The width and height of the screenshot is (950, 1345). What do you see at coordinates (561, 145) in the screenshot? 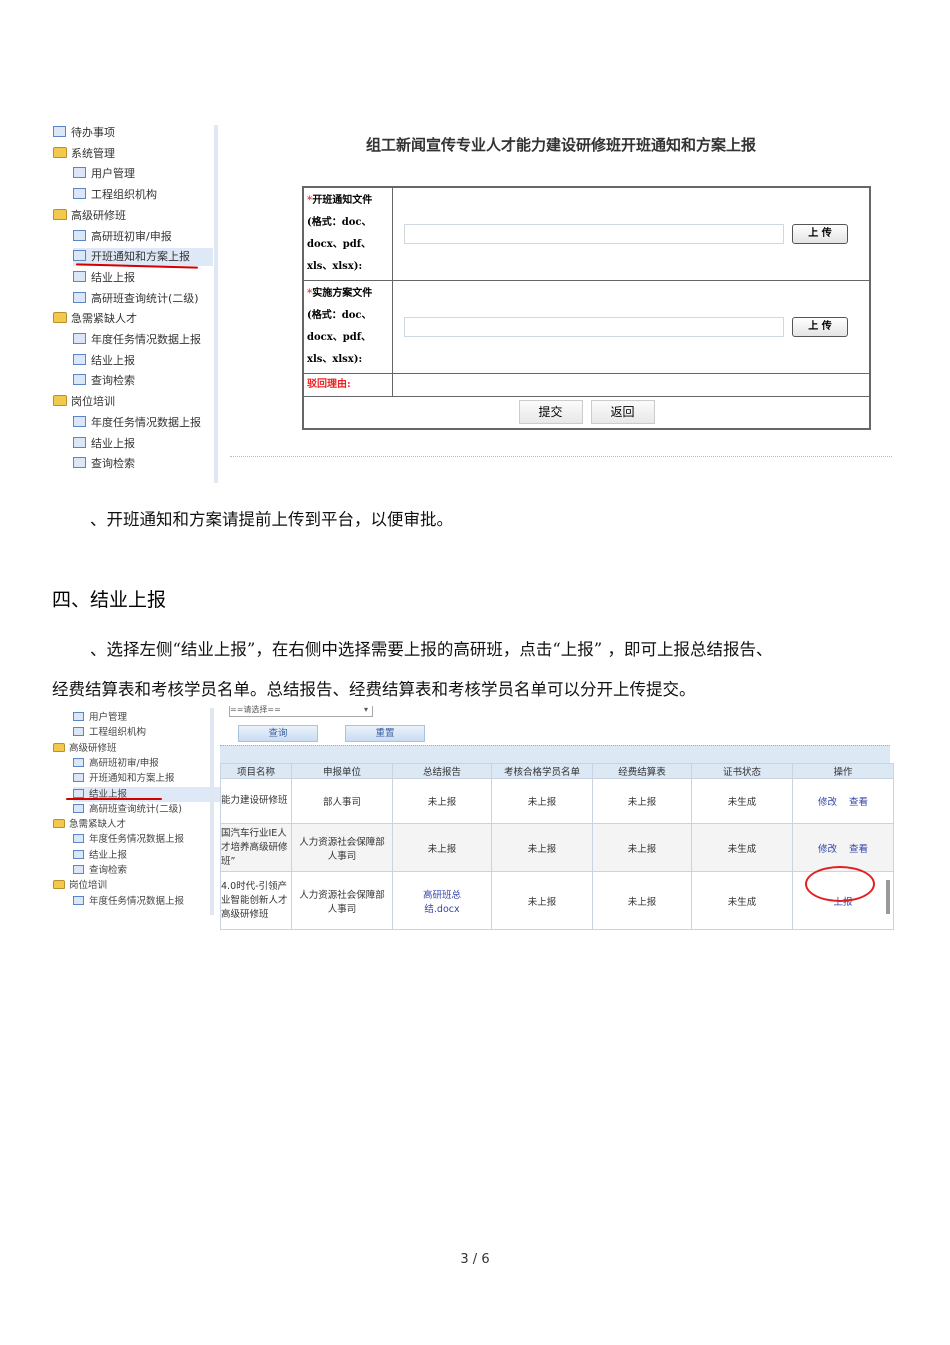
I see `page-title: 组工新闻宣传专业人才能力建设研修班开班通知和方案上报` at bounding box center [561, 145].